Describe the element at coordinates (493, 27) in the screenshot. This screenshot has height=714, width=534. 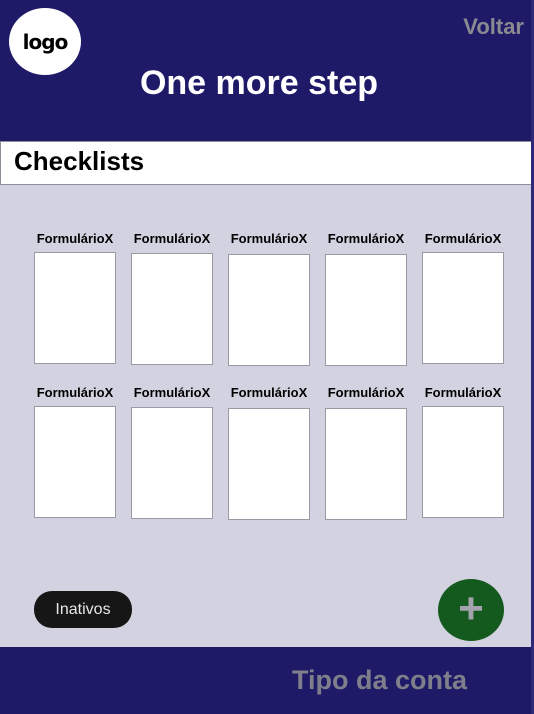
I see `back-link: Voltar` at that location.